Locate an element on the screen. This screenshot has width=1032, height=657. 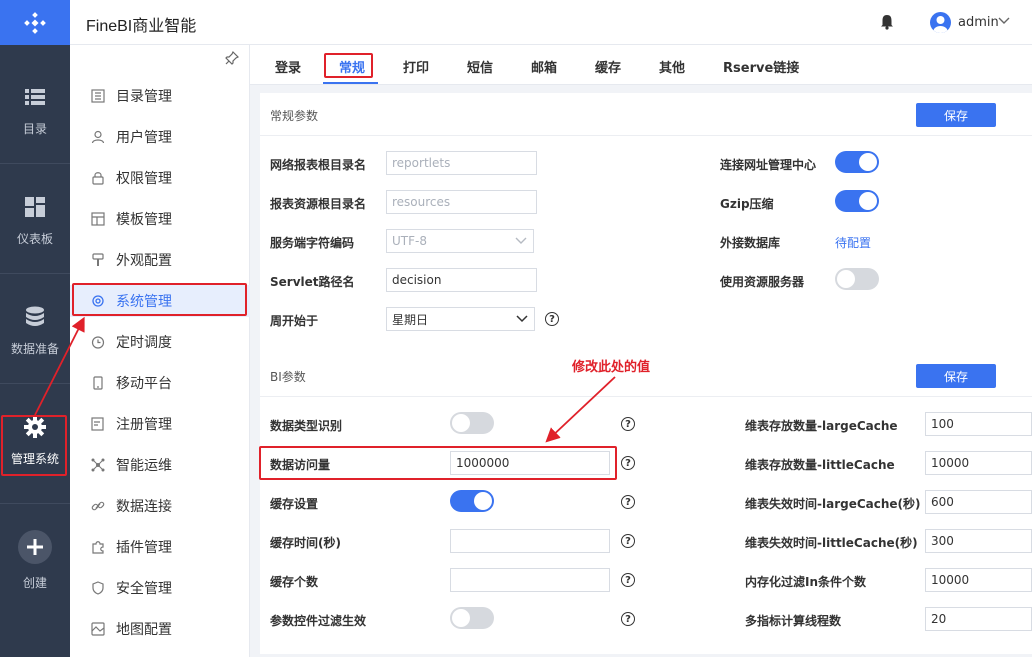
sidebar-item-security: 安全管理 is located at coordinates (160, 588).